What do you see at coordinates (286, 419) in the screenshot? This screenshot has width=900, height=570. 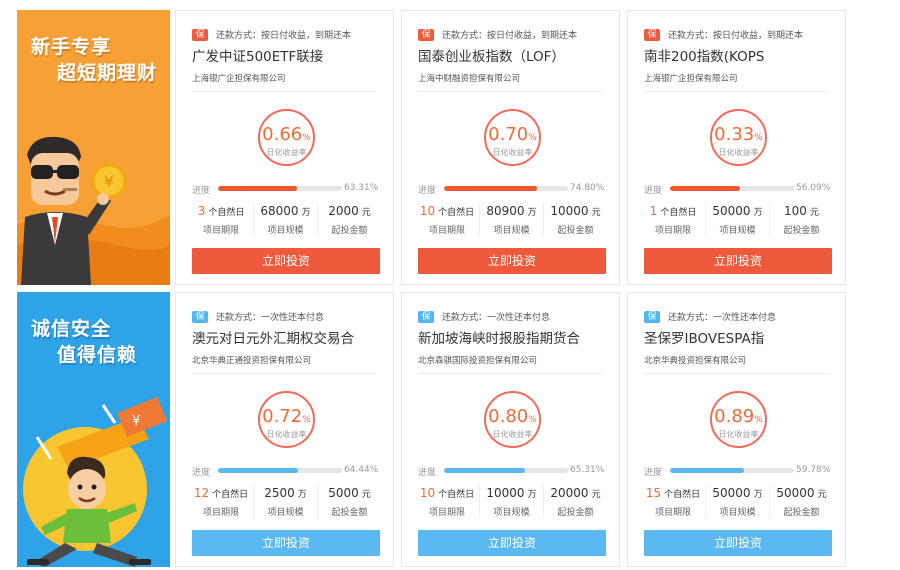 I see `daily-yield-ring: 0.72% 日化收益率` at bounding box center [286, 419].